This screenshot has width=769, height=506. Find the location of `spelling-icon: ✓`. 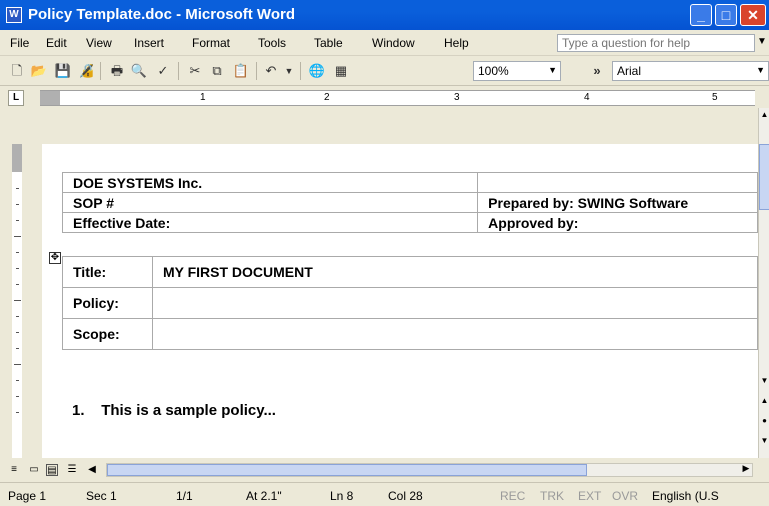

spelling-icon: ✓ is located at coordinates (163, 71).